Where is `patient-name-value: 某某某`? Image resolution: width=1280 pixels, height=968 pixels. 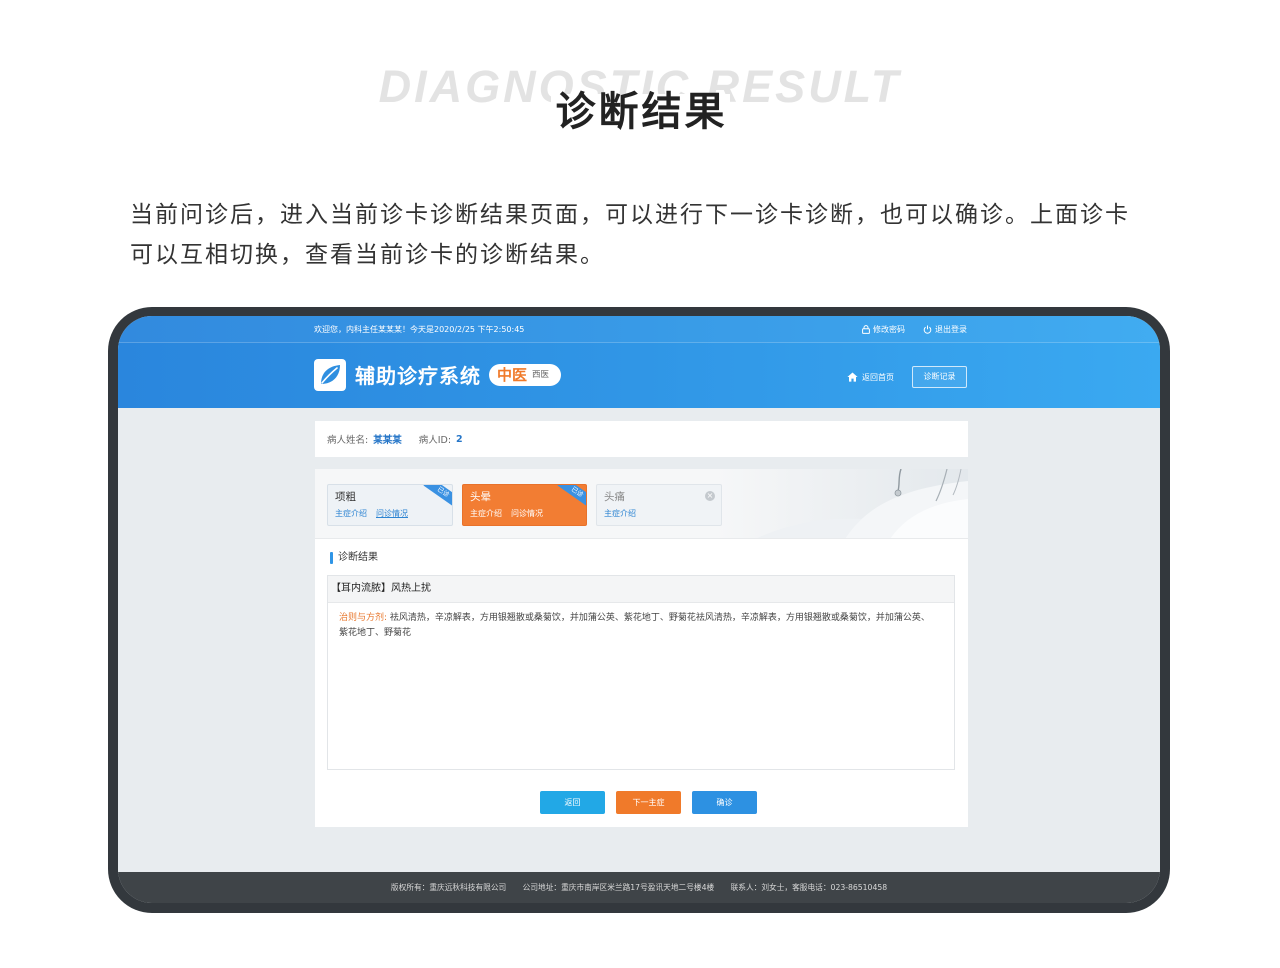
patient-name-value: 某某某 is located at coordinates (387, 440).